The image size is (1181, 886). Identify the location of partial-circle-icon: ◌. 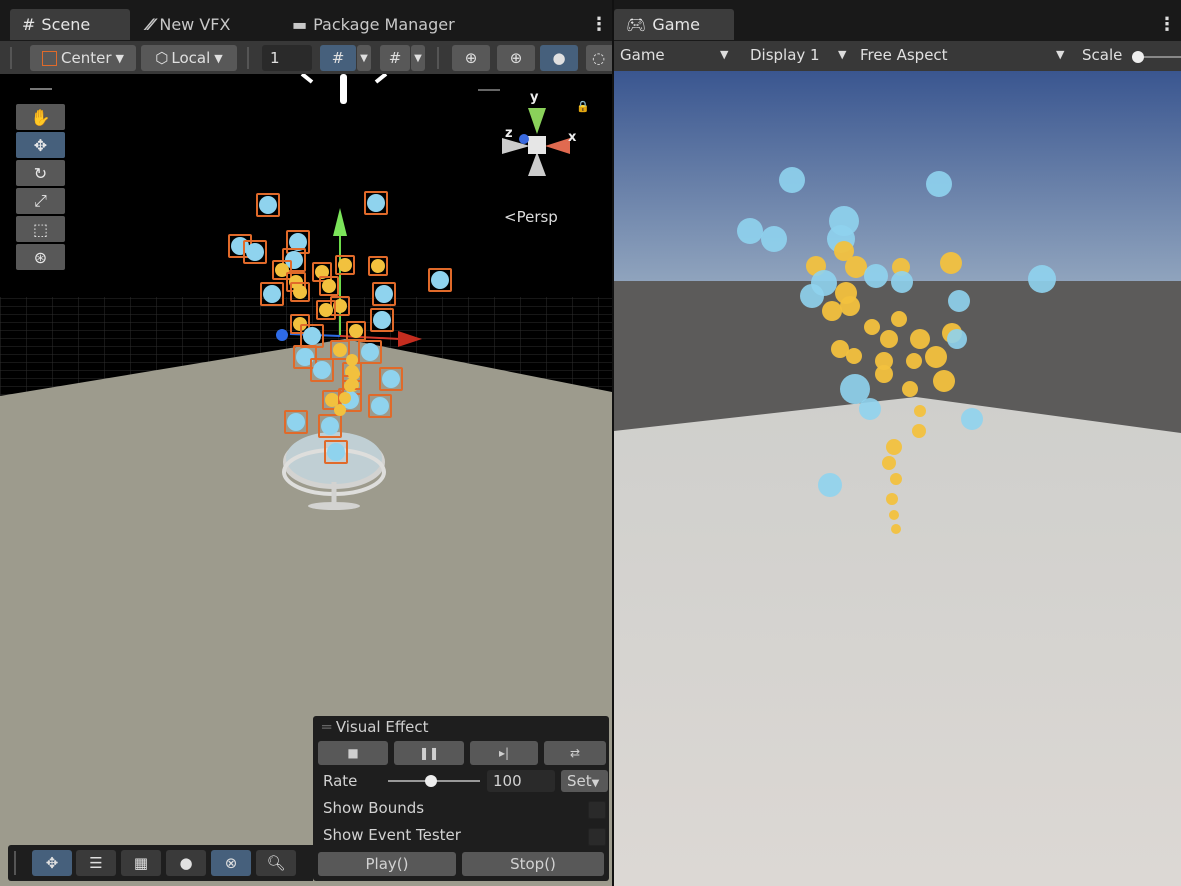
(599, 58).